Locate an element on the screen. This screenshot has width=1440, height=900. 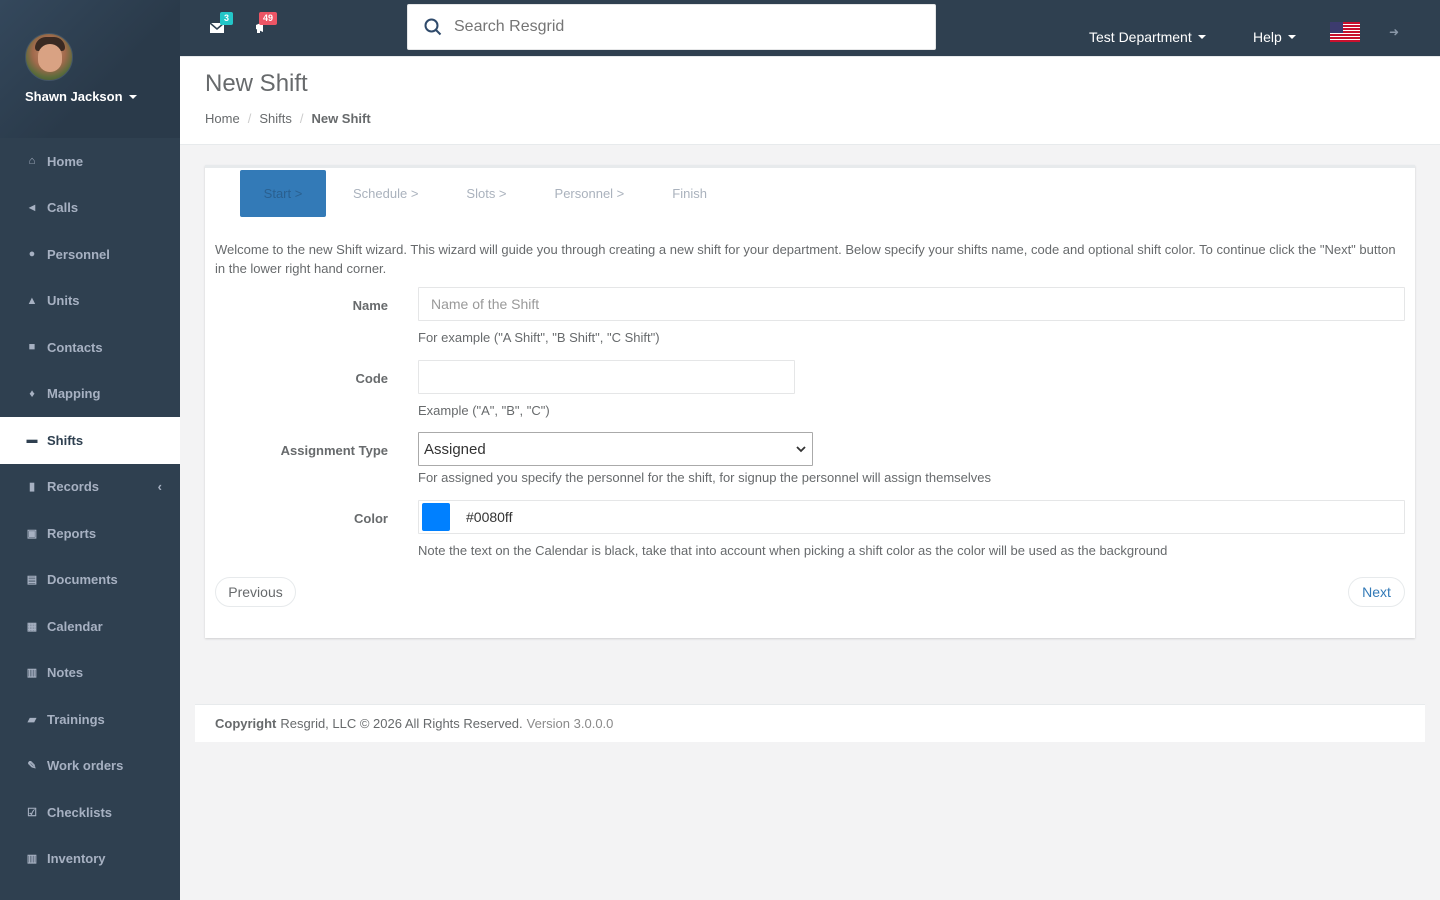
sidebar-item-home: ⌂ Home is located at coordinates (90, 161).